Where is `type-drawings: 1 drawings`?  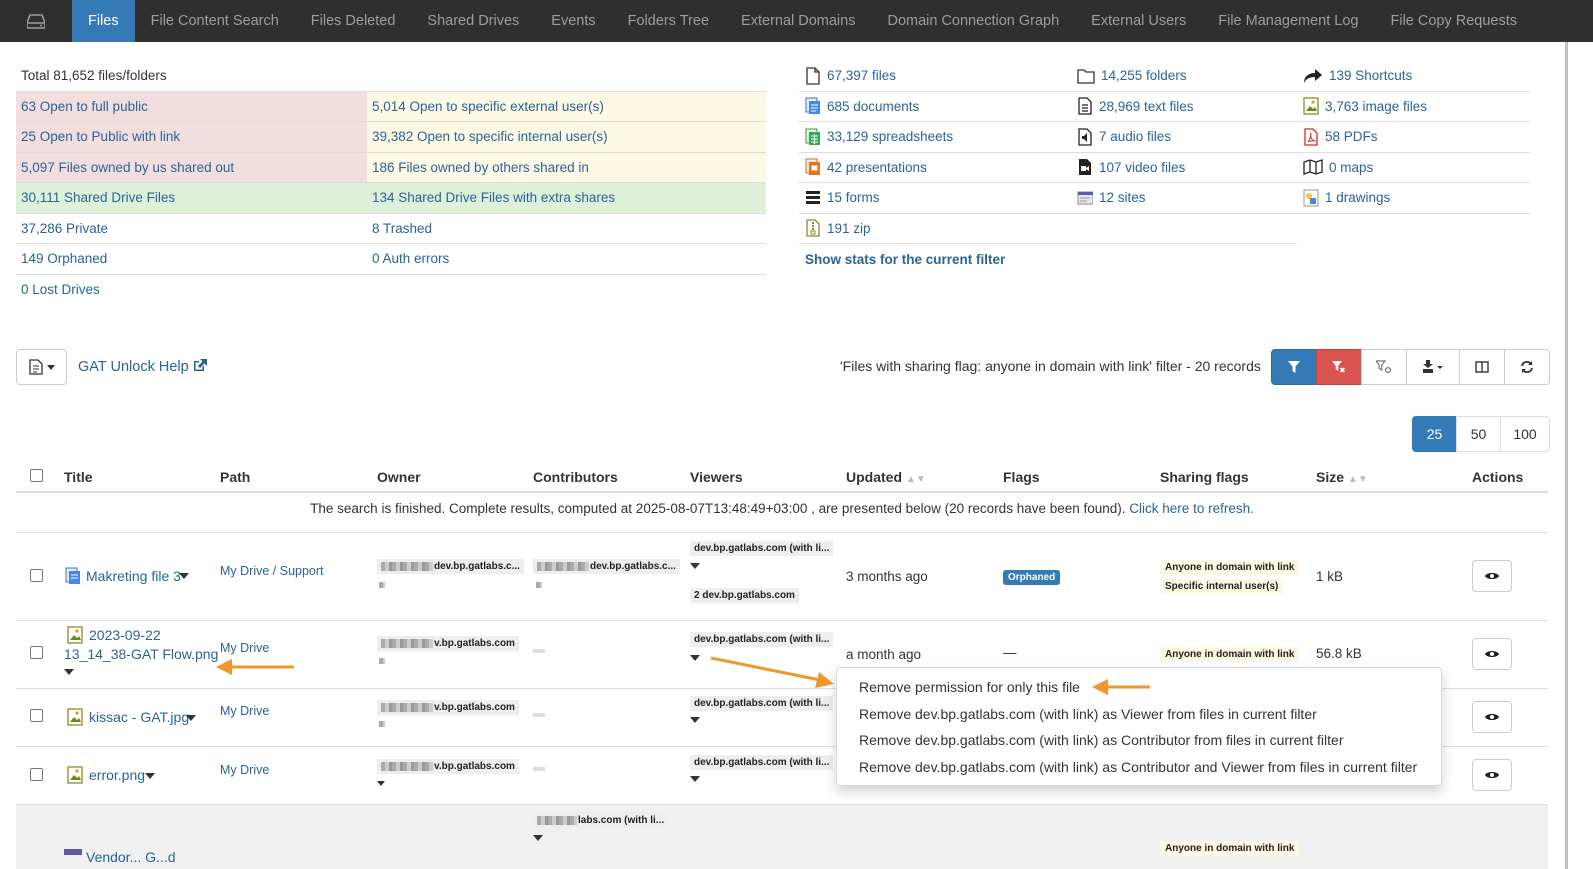 type-drawings: 1 drawings is located at coordinates (1413, 198).